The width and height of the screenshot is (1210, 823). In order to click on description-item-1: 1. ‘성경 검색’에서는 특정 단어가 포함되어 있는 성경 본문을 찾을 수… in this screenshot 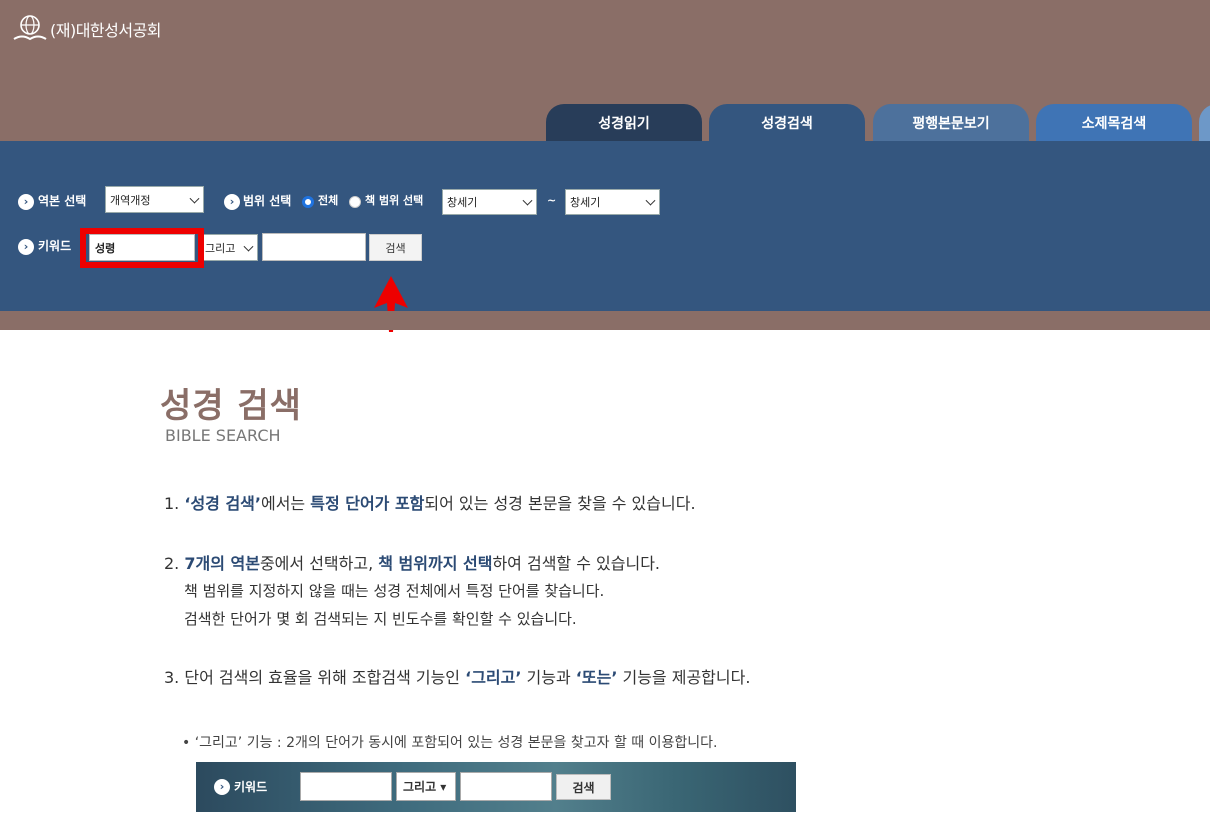, I will do `click(430, 502)`.